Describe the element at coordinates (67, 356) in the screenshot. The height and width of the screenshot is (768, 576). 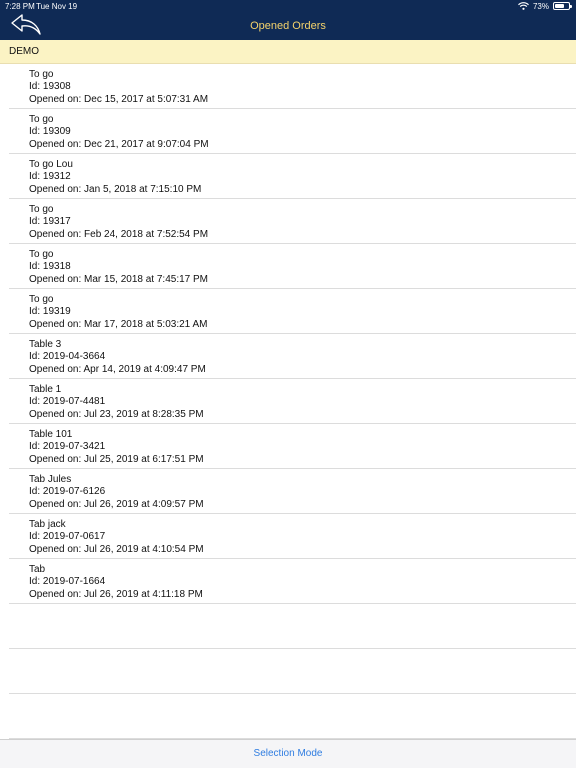
I see `order-id: Id: 2019-04-3664` at that location.